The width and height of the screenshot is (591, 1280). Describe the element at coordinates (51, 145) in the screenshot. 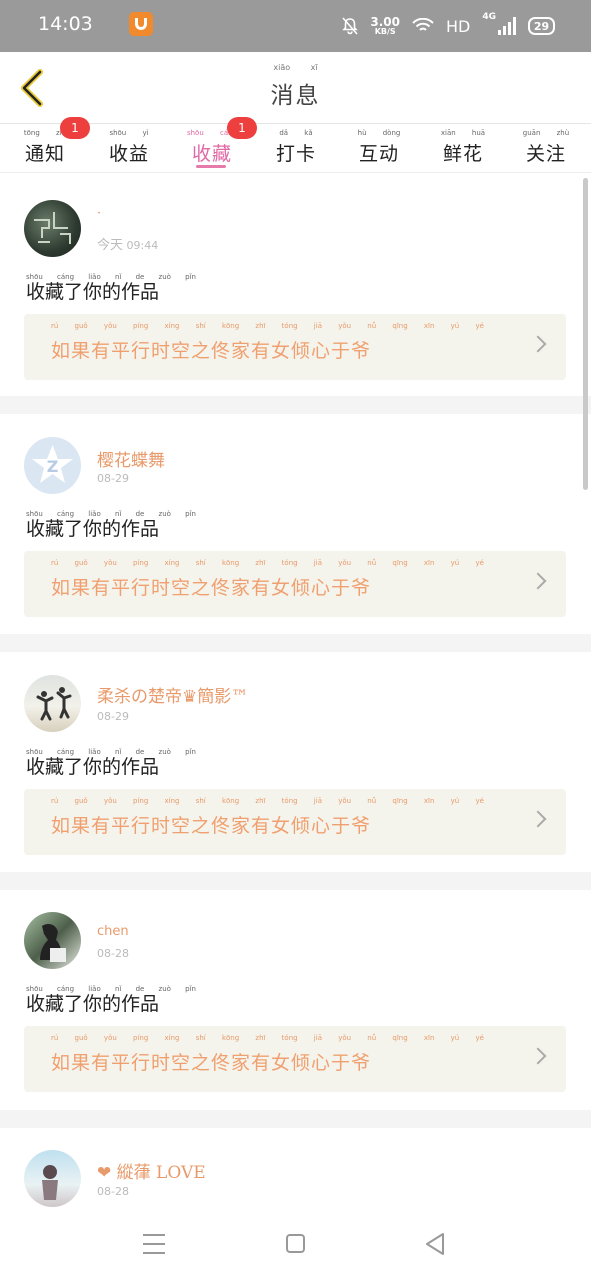

I see `tab-notice: tōng zhī 通知 1` at that location.